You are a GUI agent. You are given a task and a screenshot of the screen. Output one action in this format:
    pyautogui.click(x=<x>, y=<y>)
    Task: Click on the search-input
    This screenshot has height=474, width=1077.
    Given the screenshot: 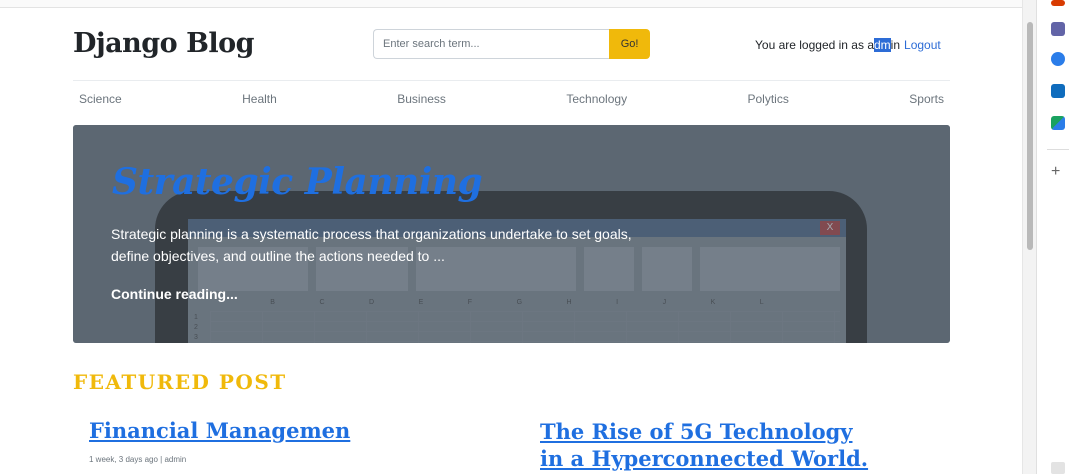 What is the action you would take?
    pyautogui.click(x=491, y=44)
    